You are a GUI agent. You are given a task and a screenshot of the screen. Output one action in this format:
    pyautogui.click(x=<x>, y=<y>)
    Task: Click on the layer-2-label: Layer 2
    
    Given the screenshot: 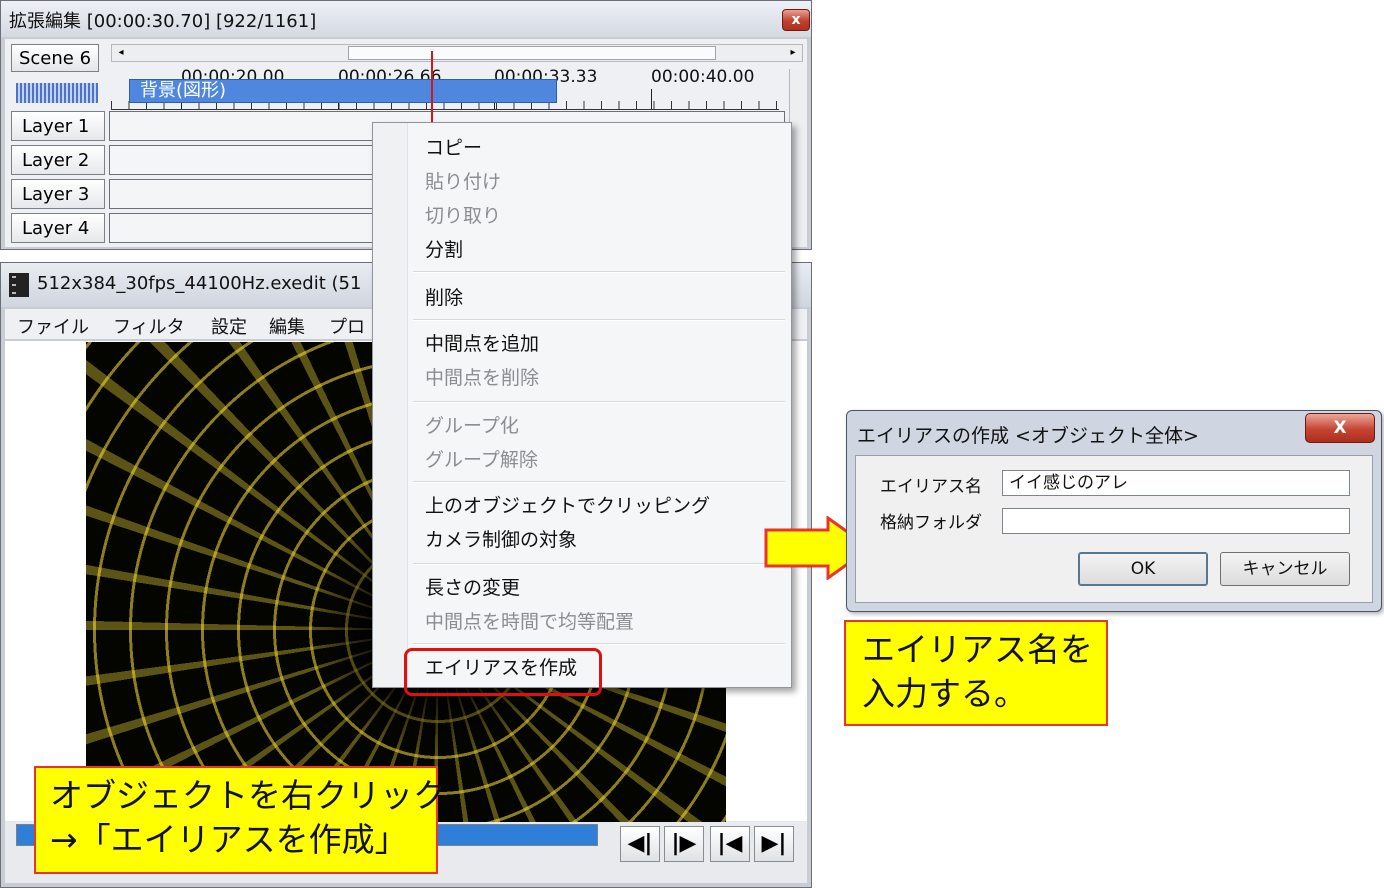 What is the action you would take?
    pyautogui.click(x=58, y=160)
    